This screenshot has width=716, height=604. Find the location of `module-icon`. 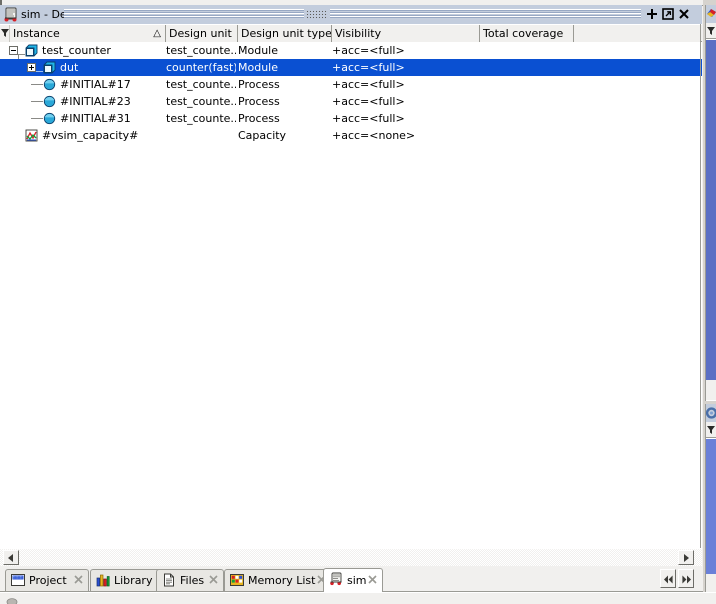

module-icon is located at coordinates (49, 68).